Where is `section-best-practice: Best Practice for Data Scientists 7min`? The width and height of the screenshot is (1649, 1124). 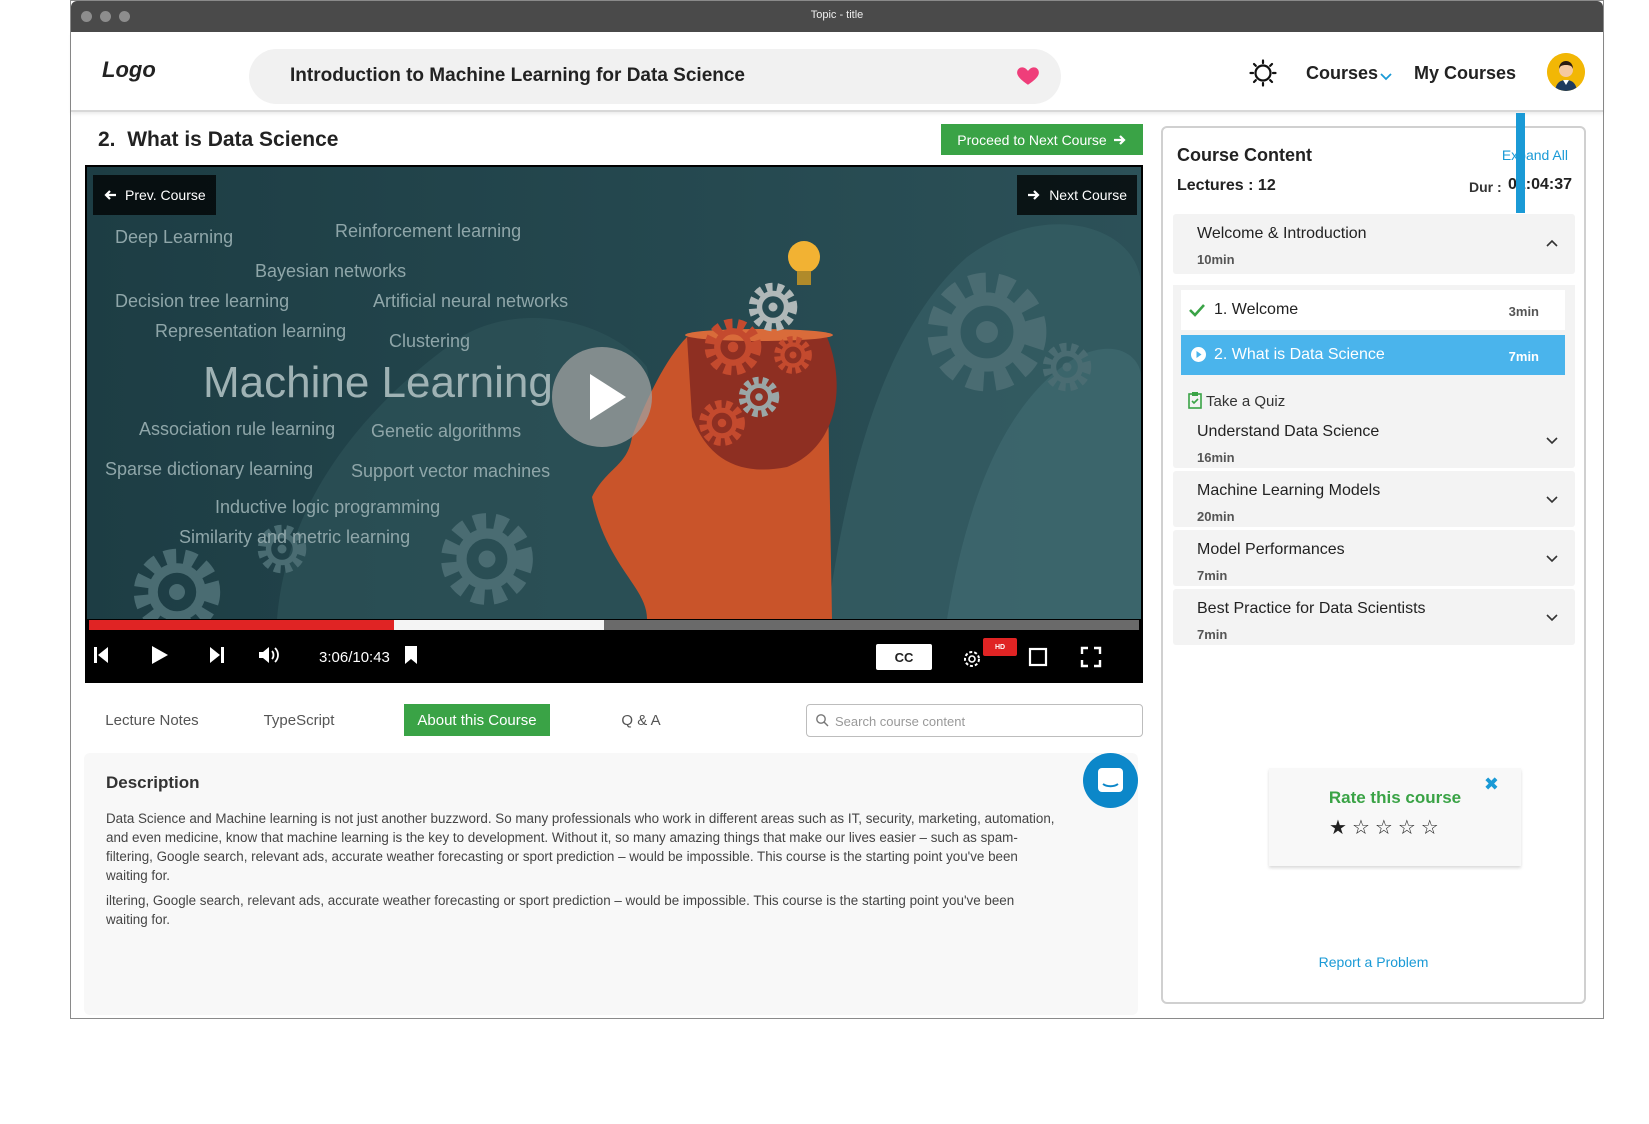 section-best-practice: Best Practice for Data Scientists 7min is located at coordinates (1374, 617).